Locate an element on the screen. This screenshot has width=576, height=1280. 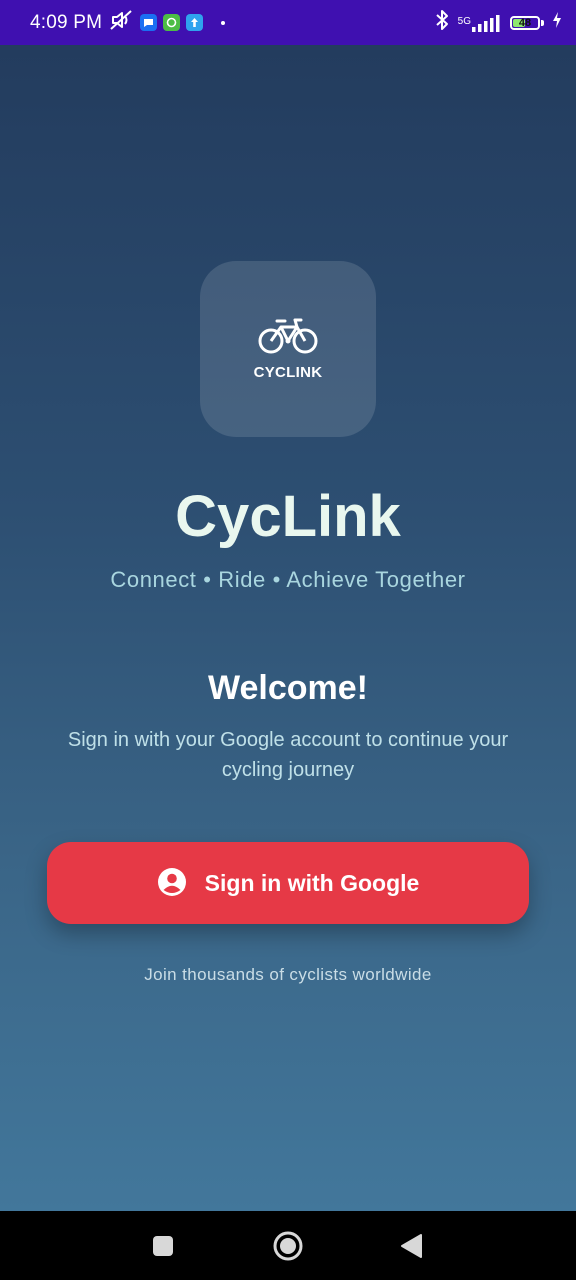
network-type: 5G is located at coordinates (464, 21).